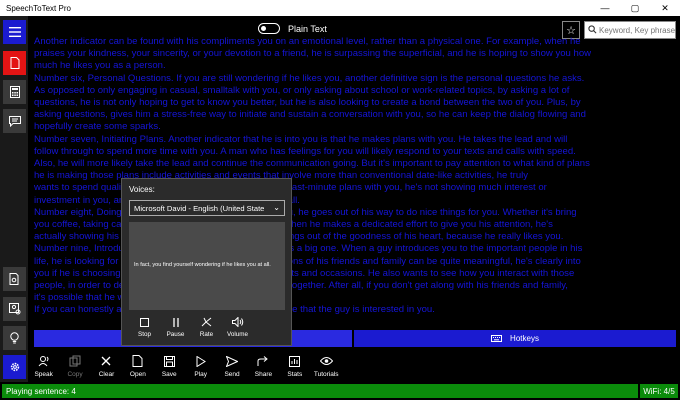 Image resolution: width=680 pixels, height=400 pixels. I want to click on open-label: Open, so click(137, 374).